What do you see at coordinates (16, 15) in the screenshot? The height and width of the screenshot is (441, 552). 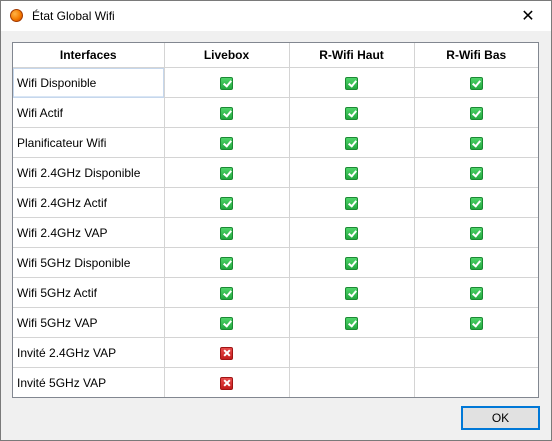 I see `orange-app-icon` at bounding box center [16, 15].